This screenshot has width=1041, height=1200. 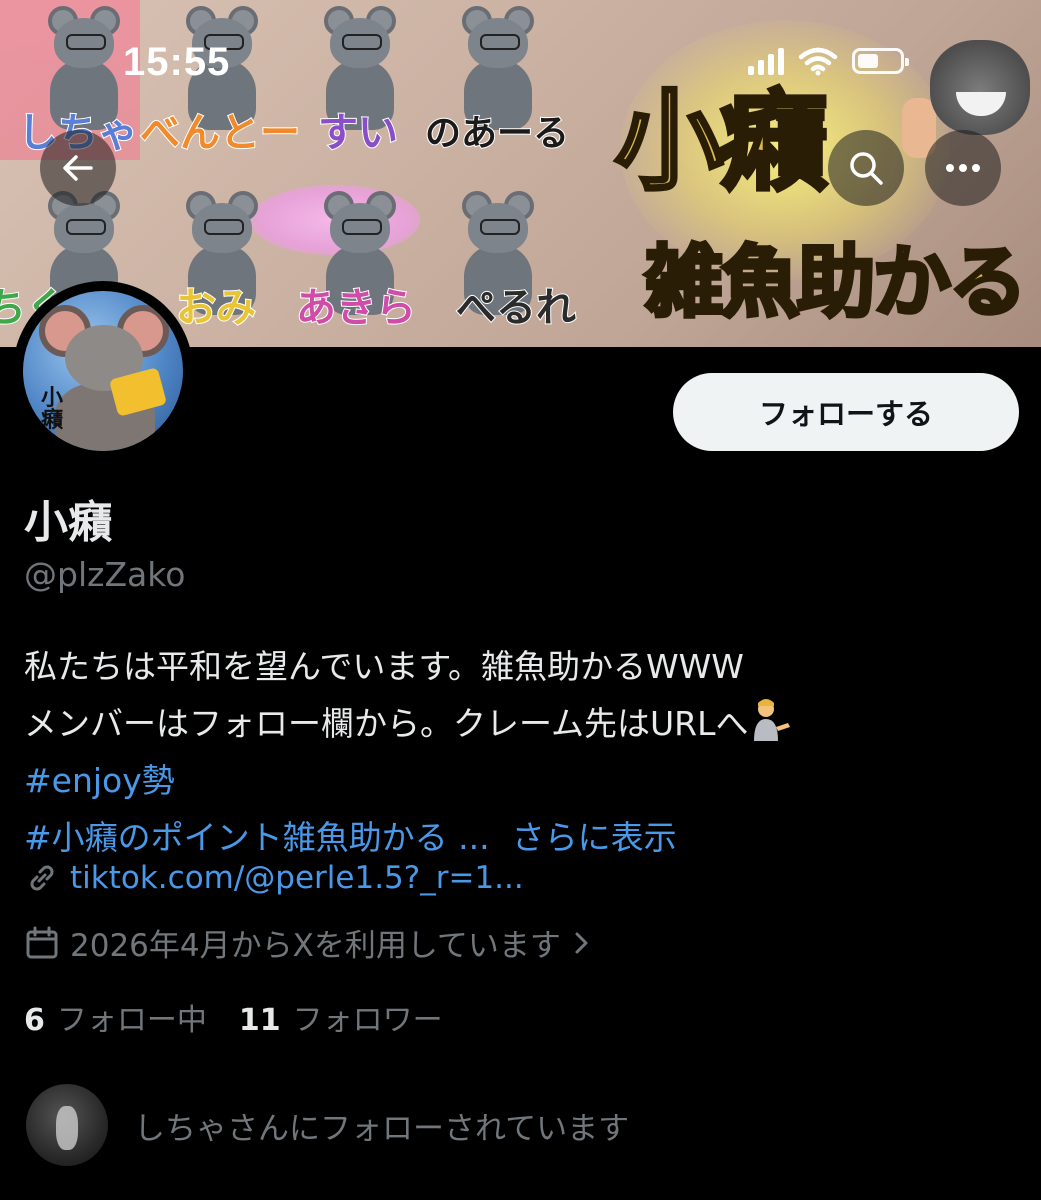 I want to click on more-icon, so click(x=963, y=168).